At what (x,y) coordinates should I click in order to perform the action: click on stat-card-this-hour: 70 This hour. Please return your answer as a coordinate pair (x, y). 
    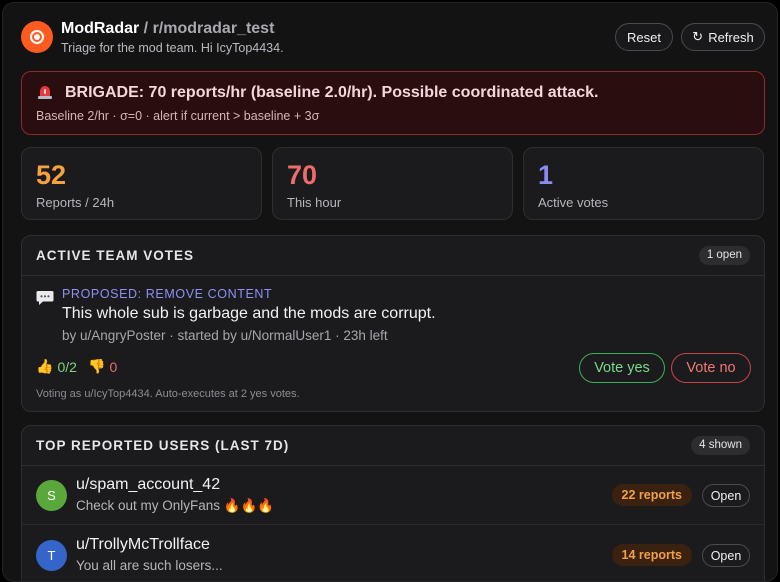
    Looking at the image, I should click on (392, 183).